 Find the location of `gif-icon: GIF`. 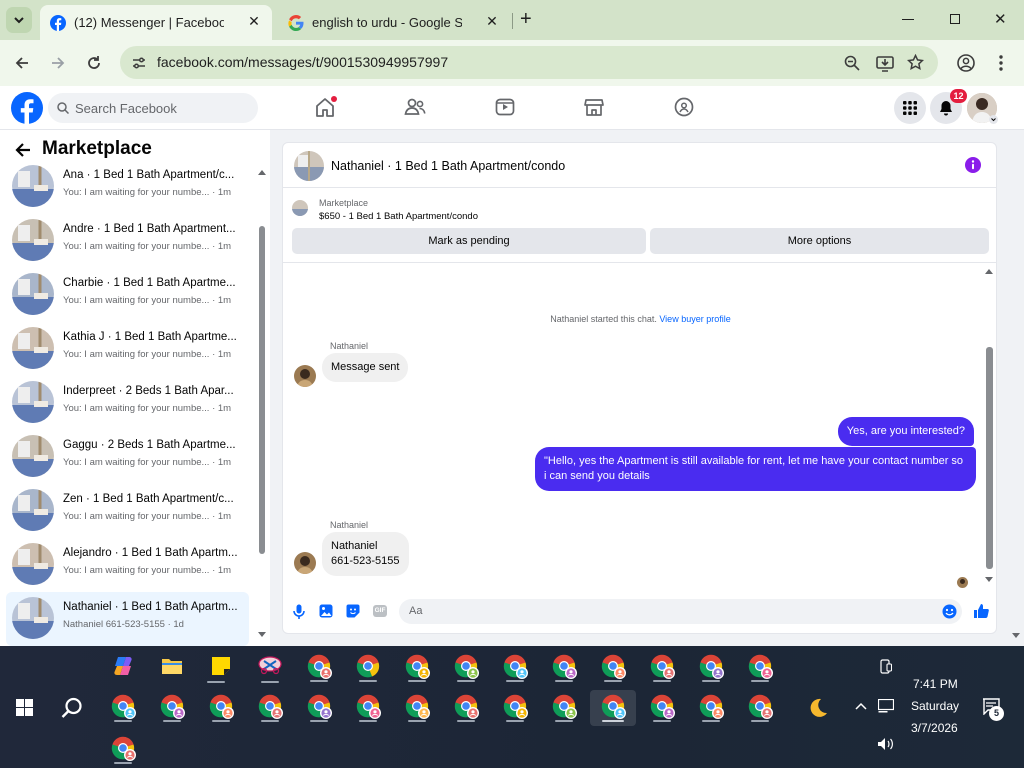

gif-icon: GIF is located at coordinates (380, 611).